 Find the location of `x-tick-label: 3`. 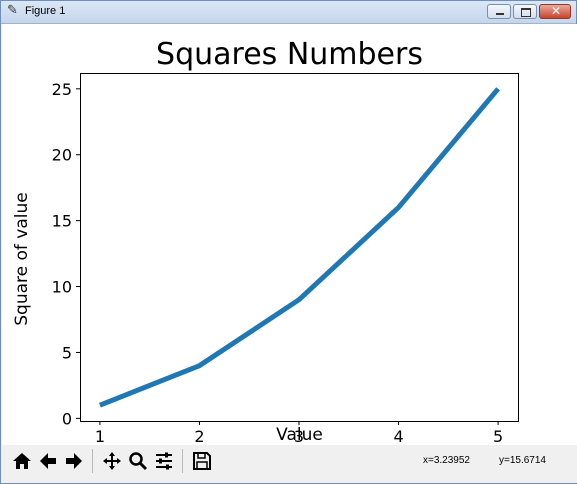

x-tick-label: 3 is located at coordinates (299, 436).